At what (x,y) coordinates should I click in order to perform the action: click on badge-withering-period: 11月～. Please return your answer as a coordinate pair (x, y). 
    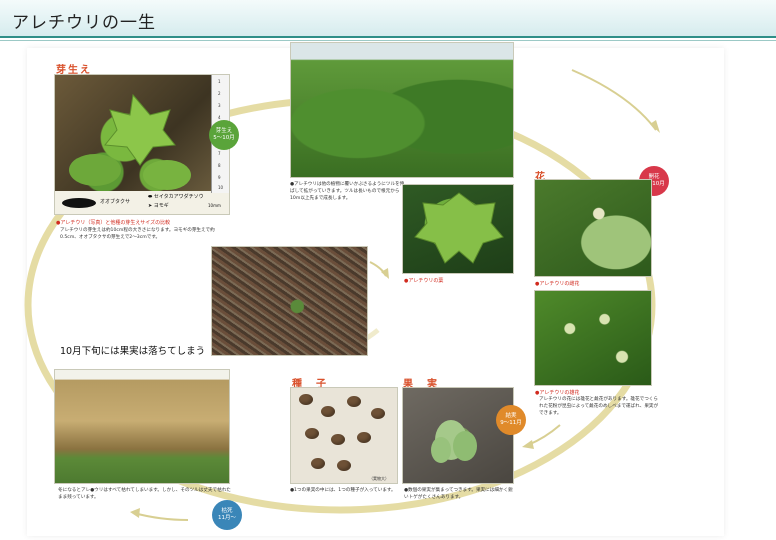
    Looking at the image, I should click on (227, 518).